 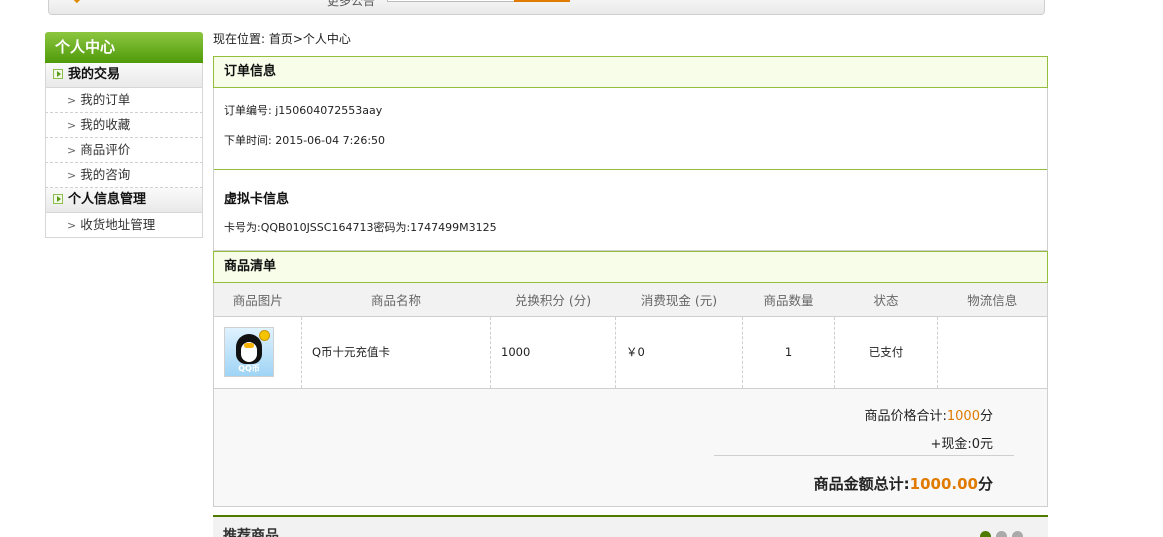 What do you see at coordinates (982, 444) in the screenshot?
I see `cash-total-value: 0元` at bounding box center [982, 444].